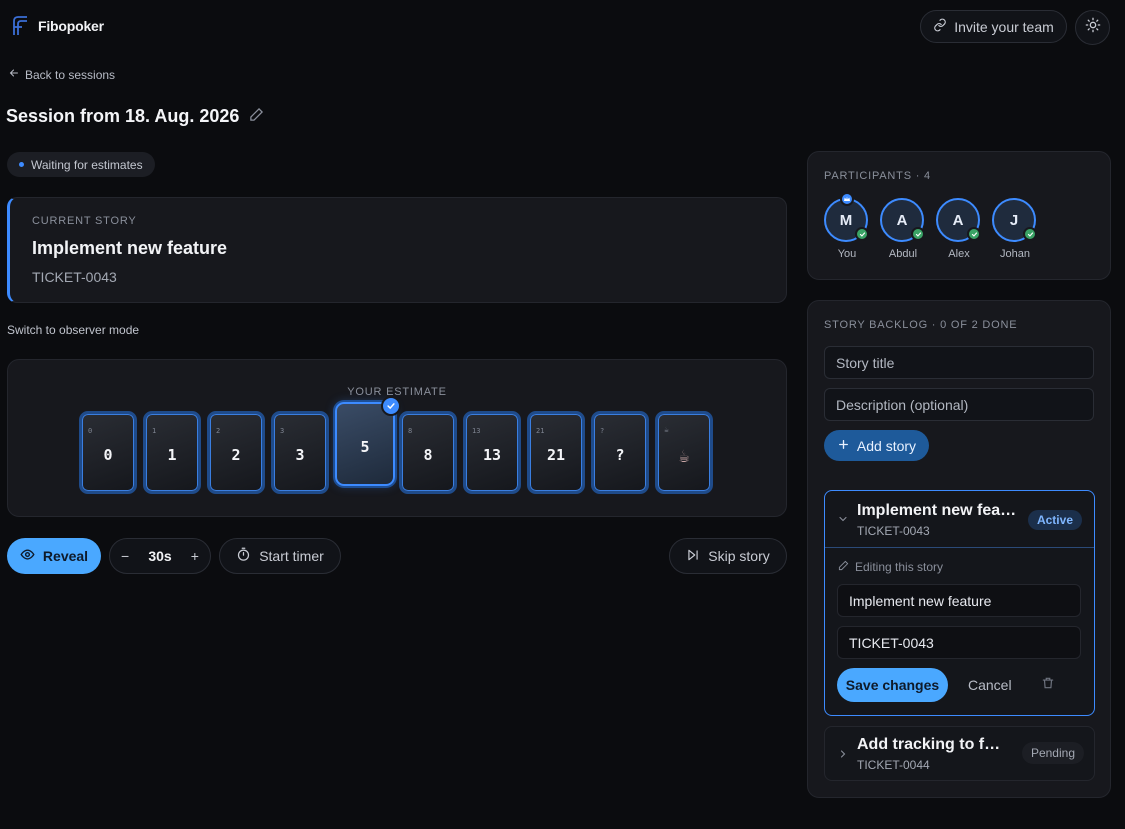 The height and width of the screenshot is (829, 1125). I want to click on start-timer-button: Start timer, so click(280, 556).